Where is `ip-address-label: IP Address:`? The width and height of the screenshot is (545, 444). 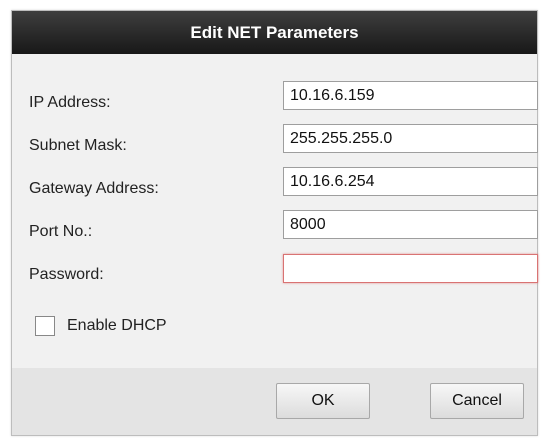
ip-address-label: IP Address: is located at coordinates (70, 102).